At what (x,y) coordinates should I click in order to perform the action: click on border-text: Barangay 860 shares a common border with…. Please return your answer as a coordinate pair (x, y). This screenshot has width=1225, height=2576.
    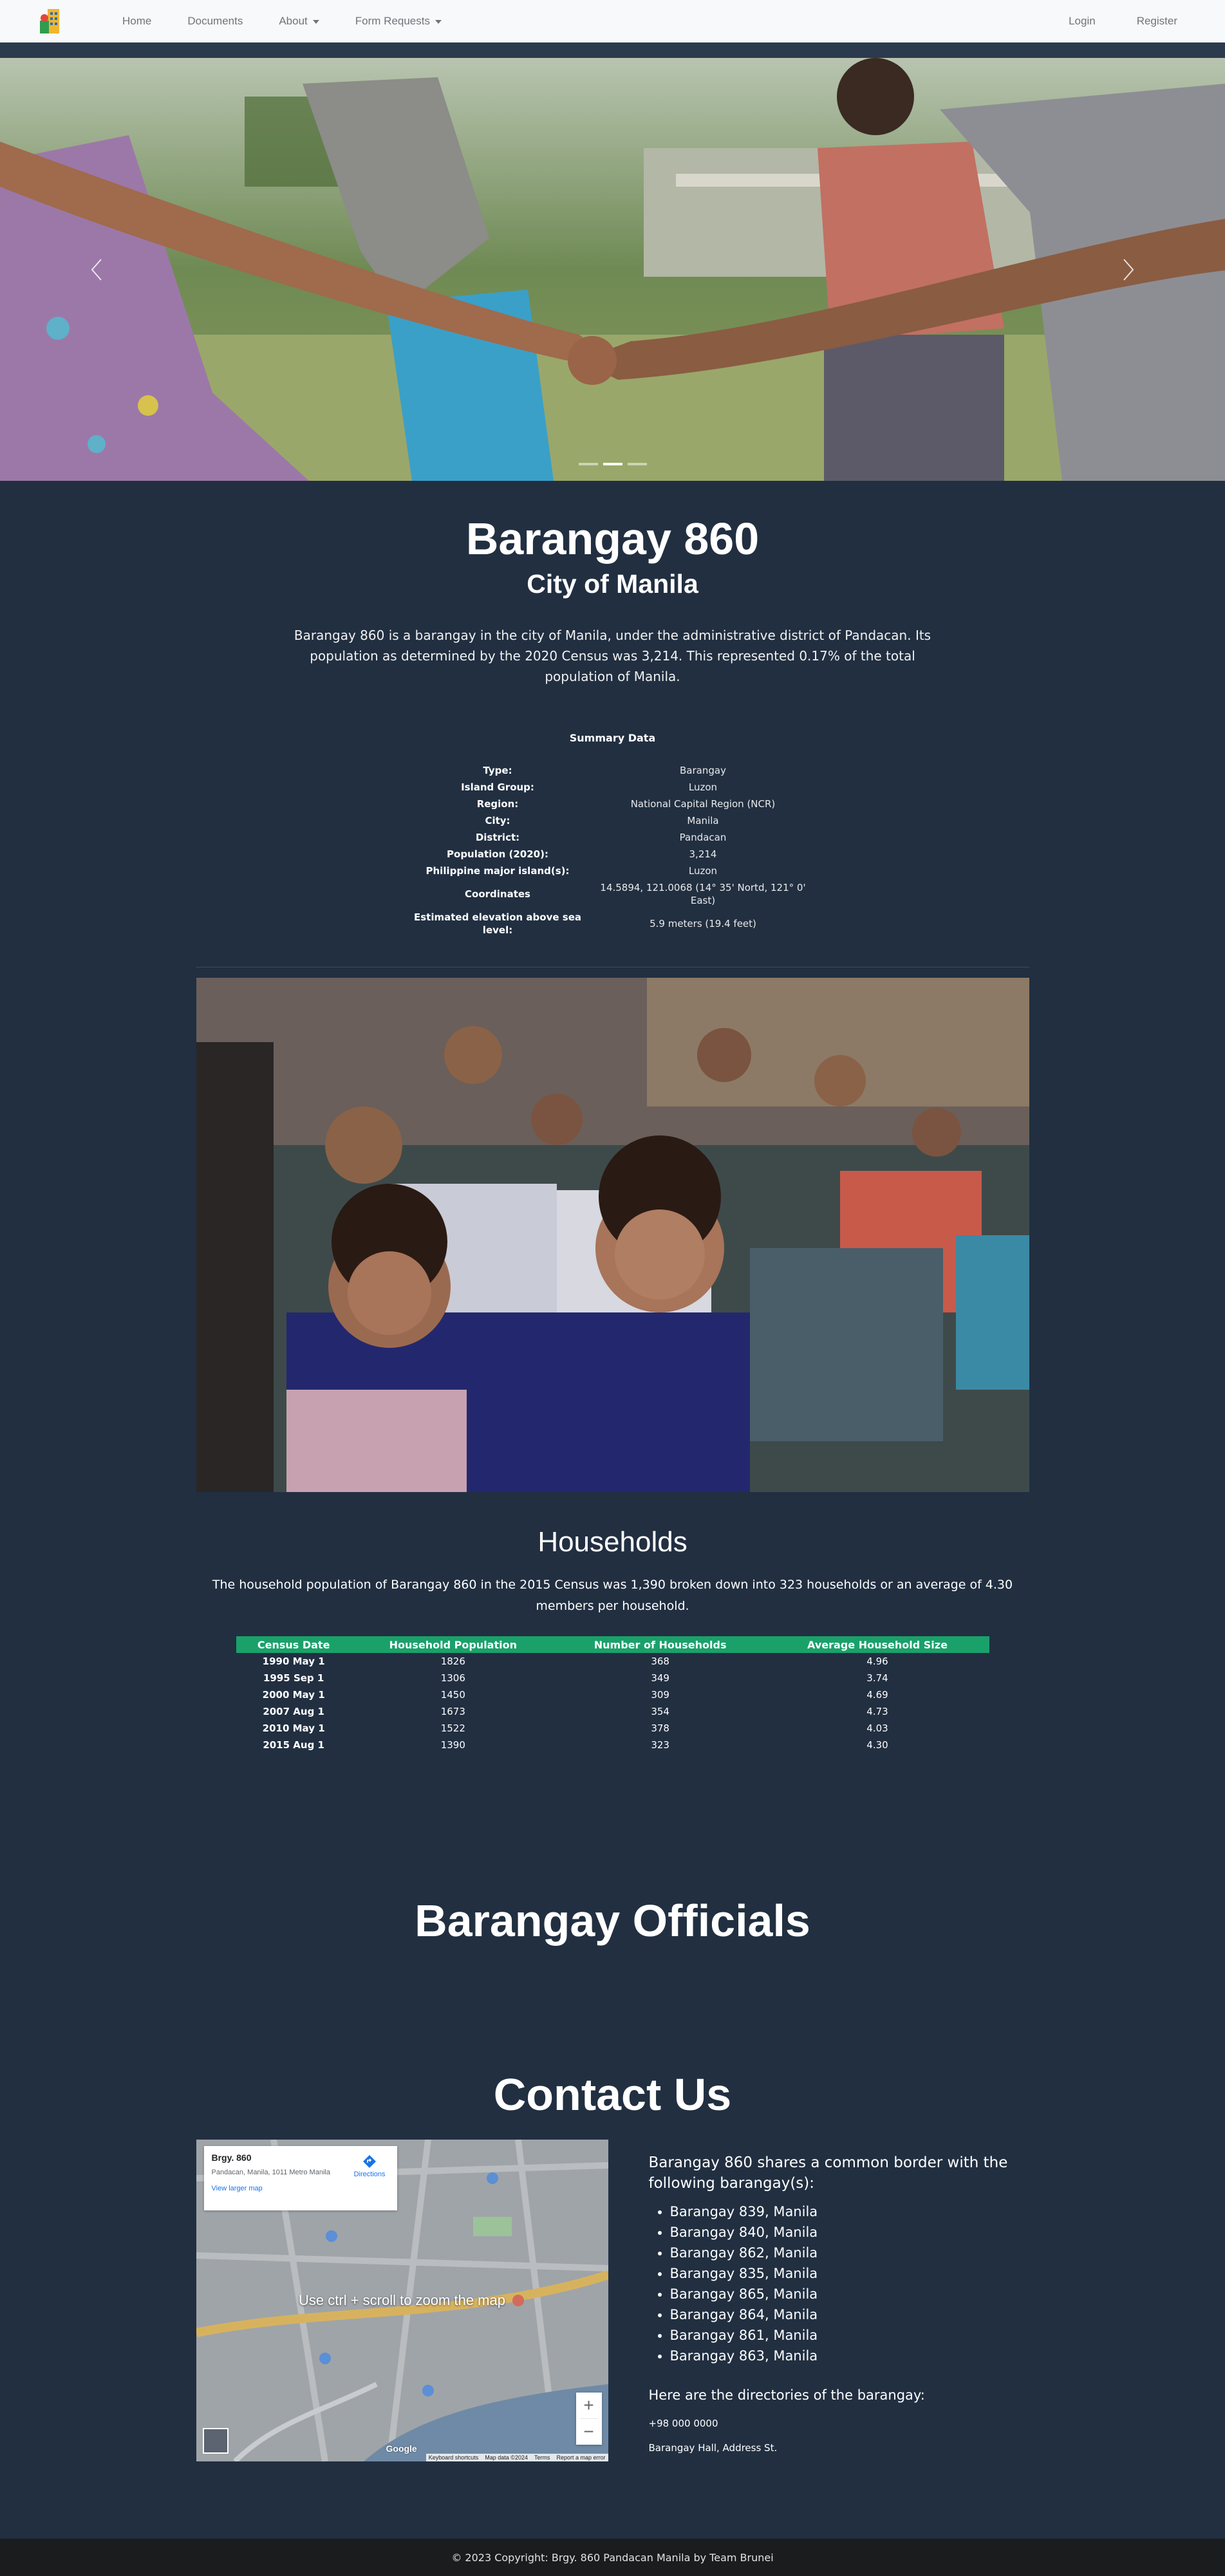
    Looking at the image, I should click on (828, 2173).